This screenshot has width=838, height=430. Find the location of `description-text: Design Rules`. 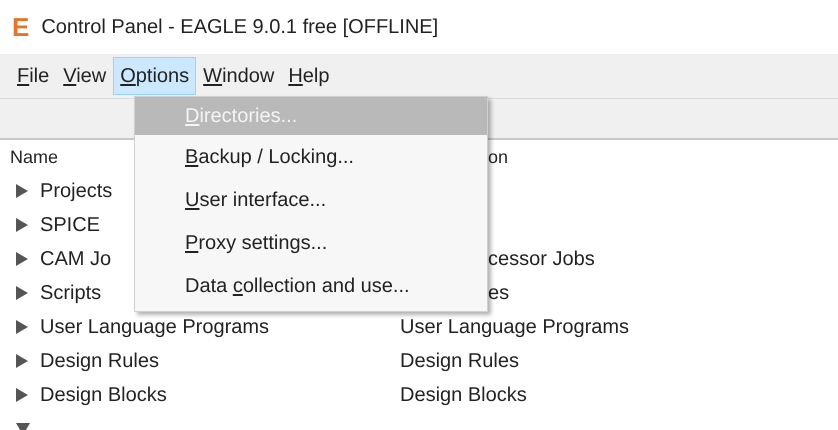

description-text: Design Rules is located at coordinates (459, 361).